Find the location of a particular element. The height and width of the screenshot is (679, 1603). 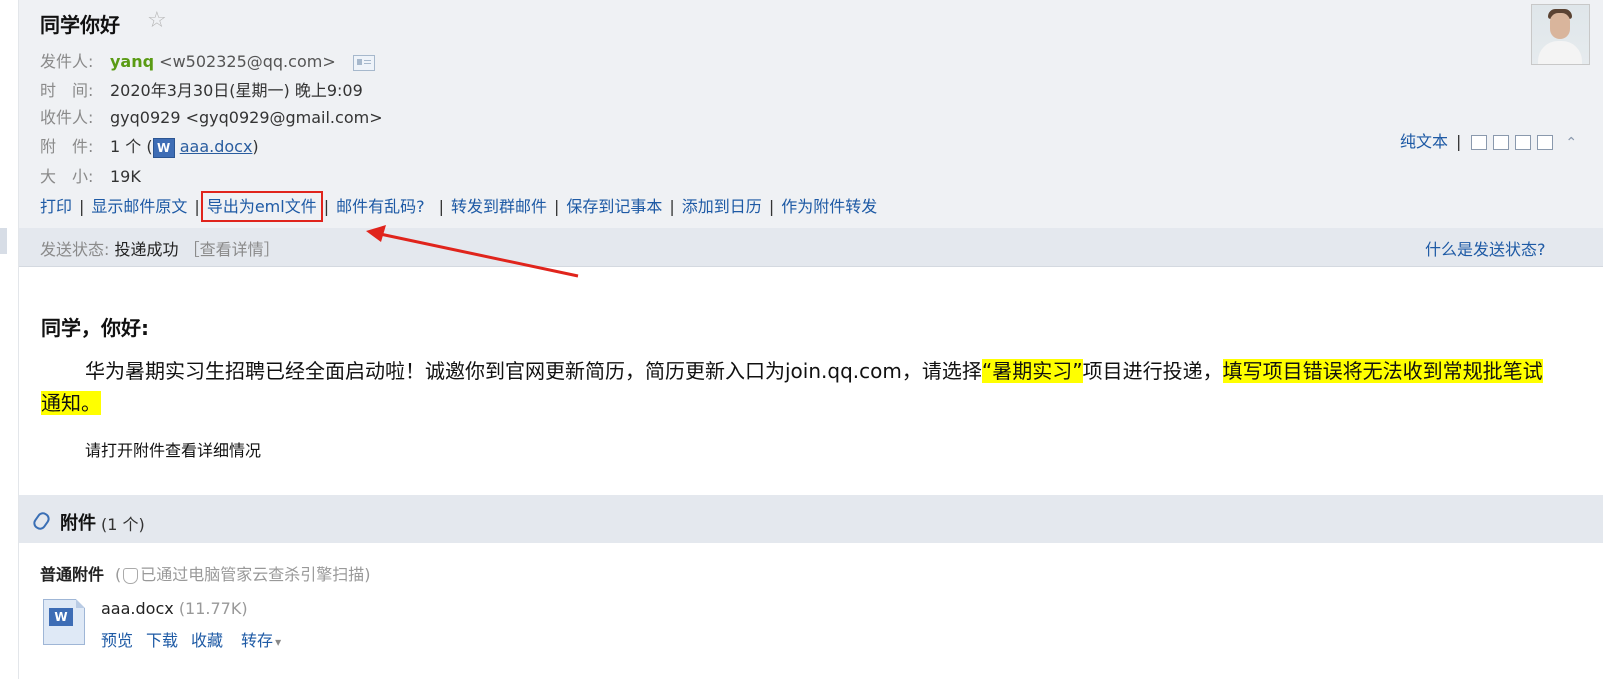

forward-as-attachment-button: 作为附件转发 is located at coordinates (829, 206).